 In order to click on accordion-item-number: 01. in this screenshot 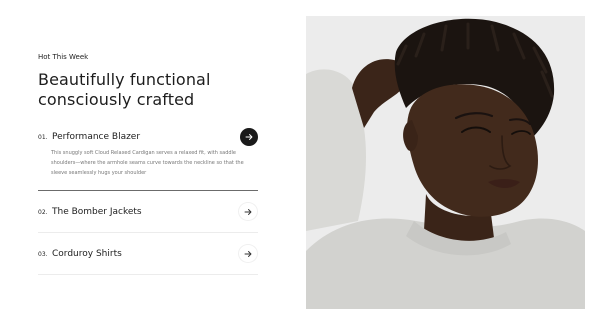, I will do `click(43, 137)`.